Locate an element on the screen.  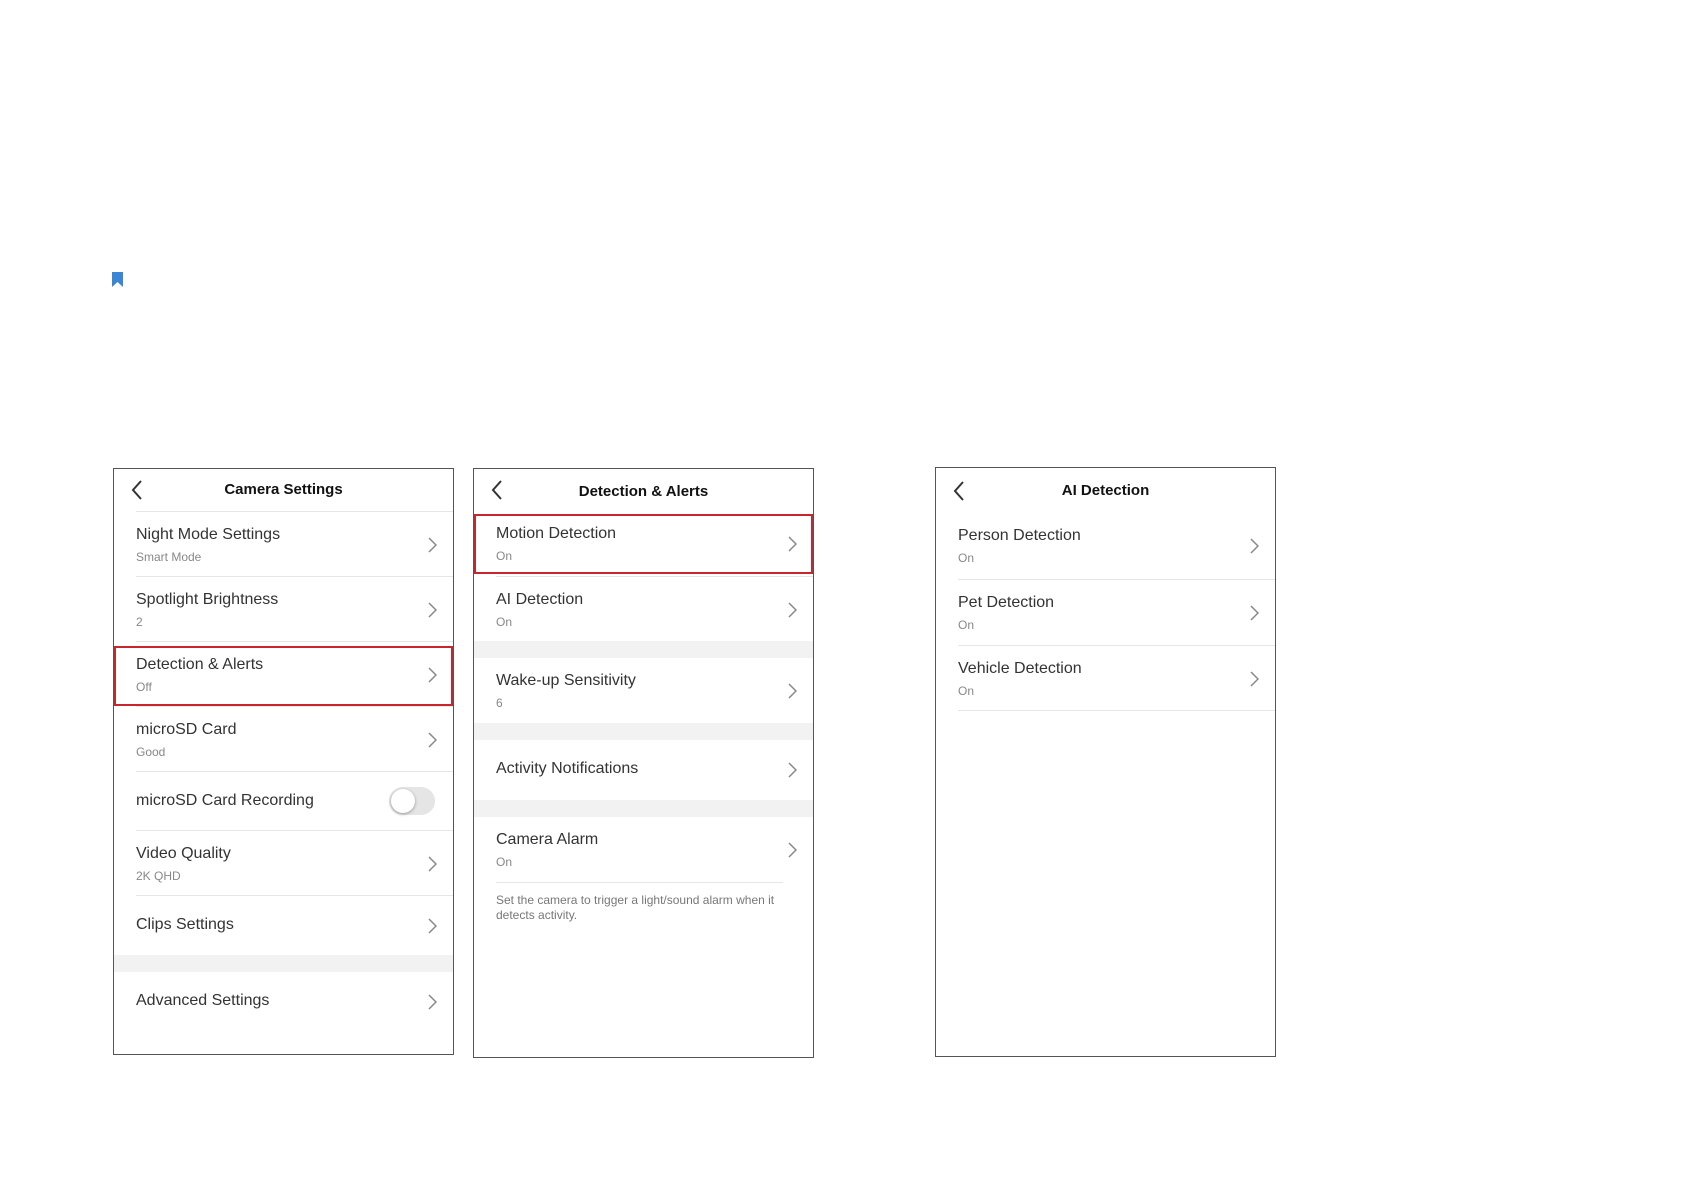
page-title: Camera Settings is located at coordinates (283, 489).